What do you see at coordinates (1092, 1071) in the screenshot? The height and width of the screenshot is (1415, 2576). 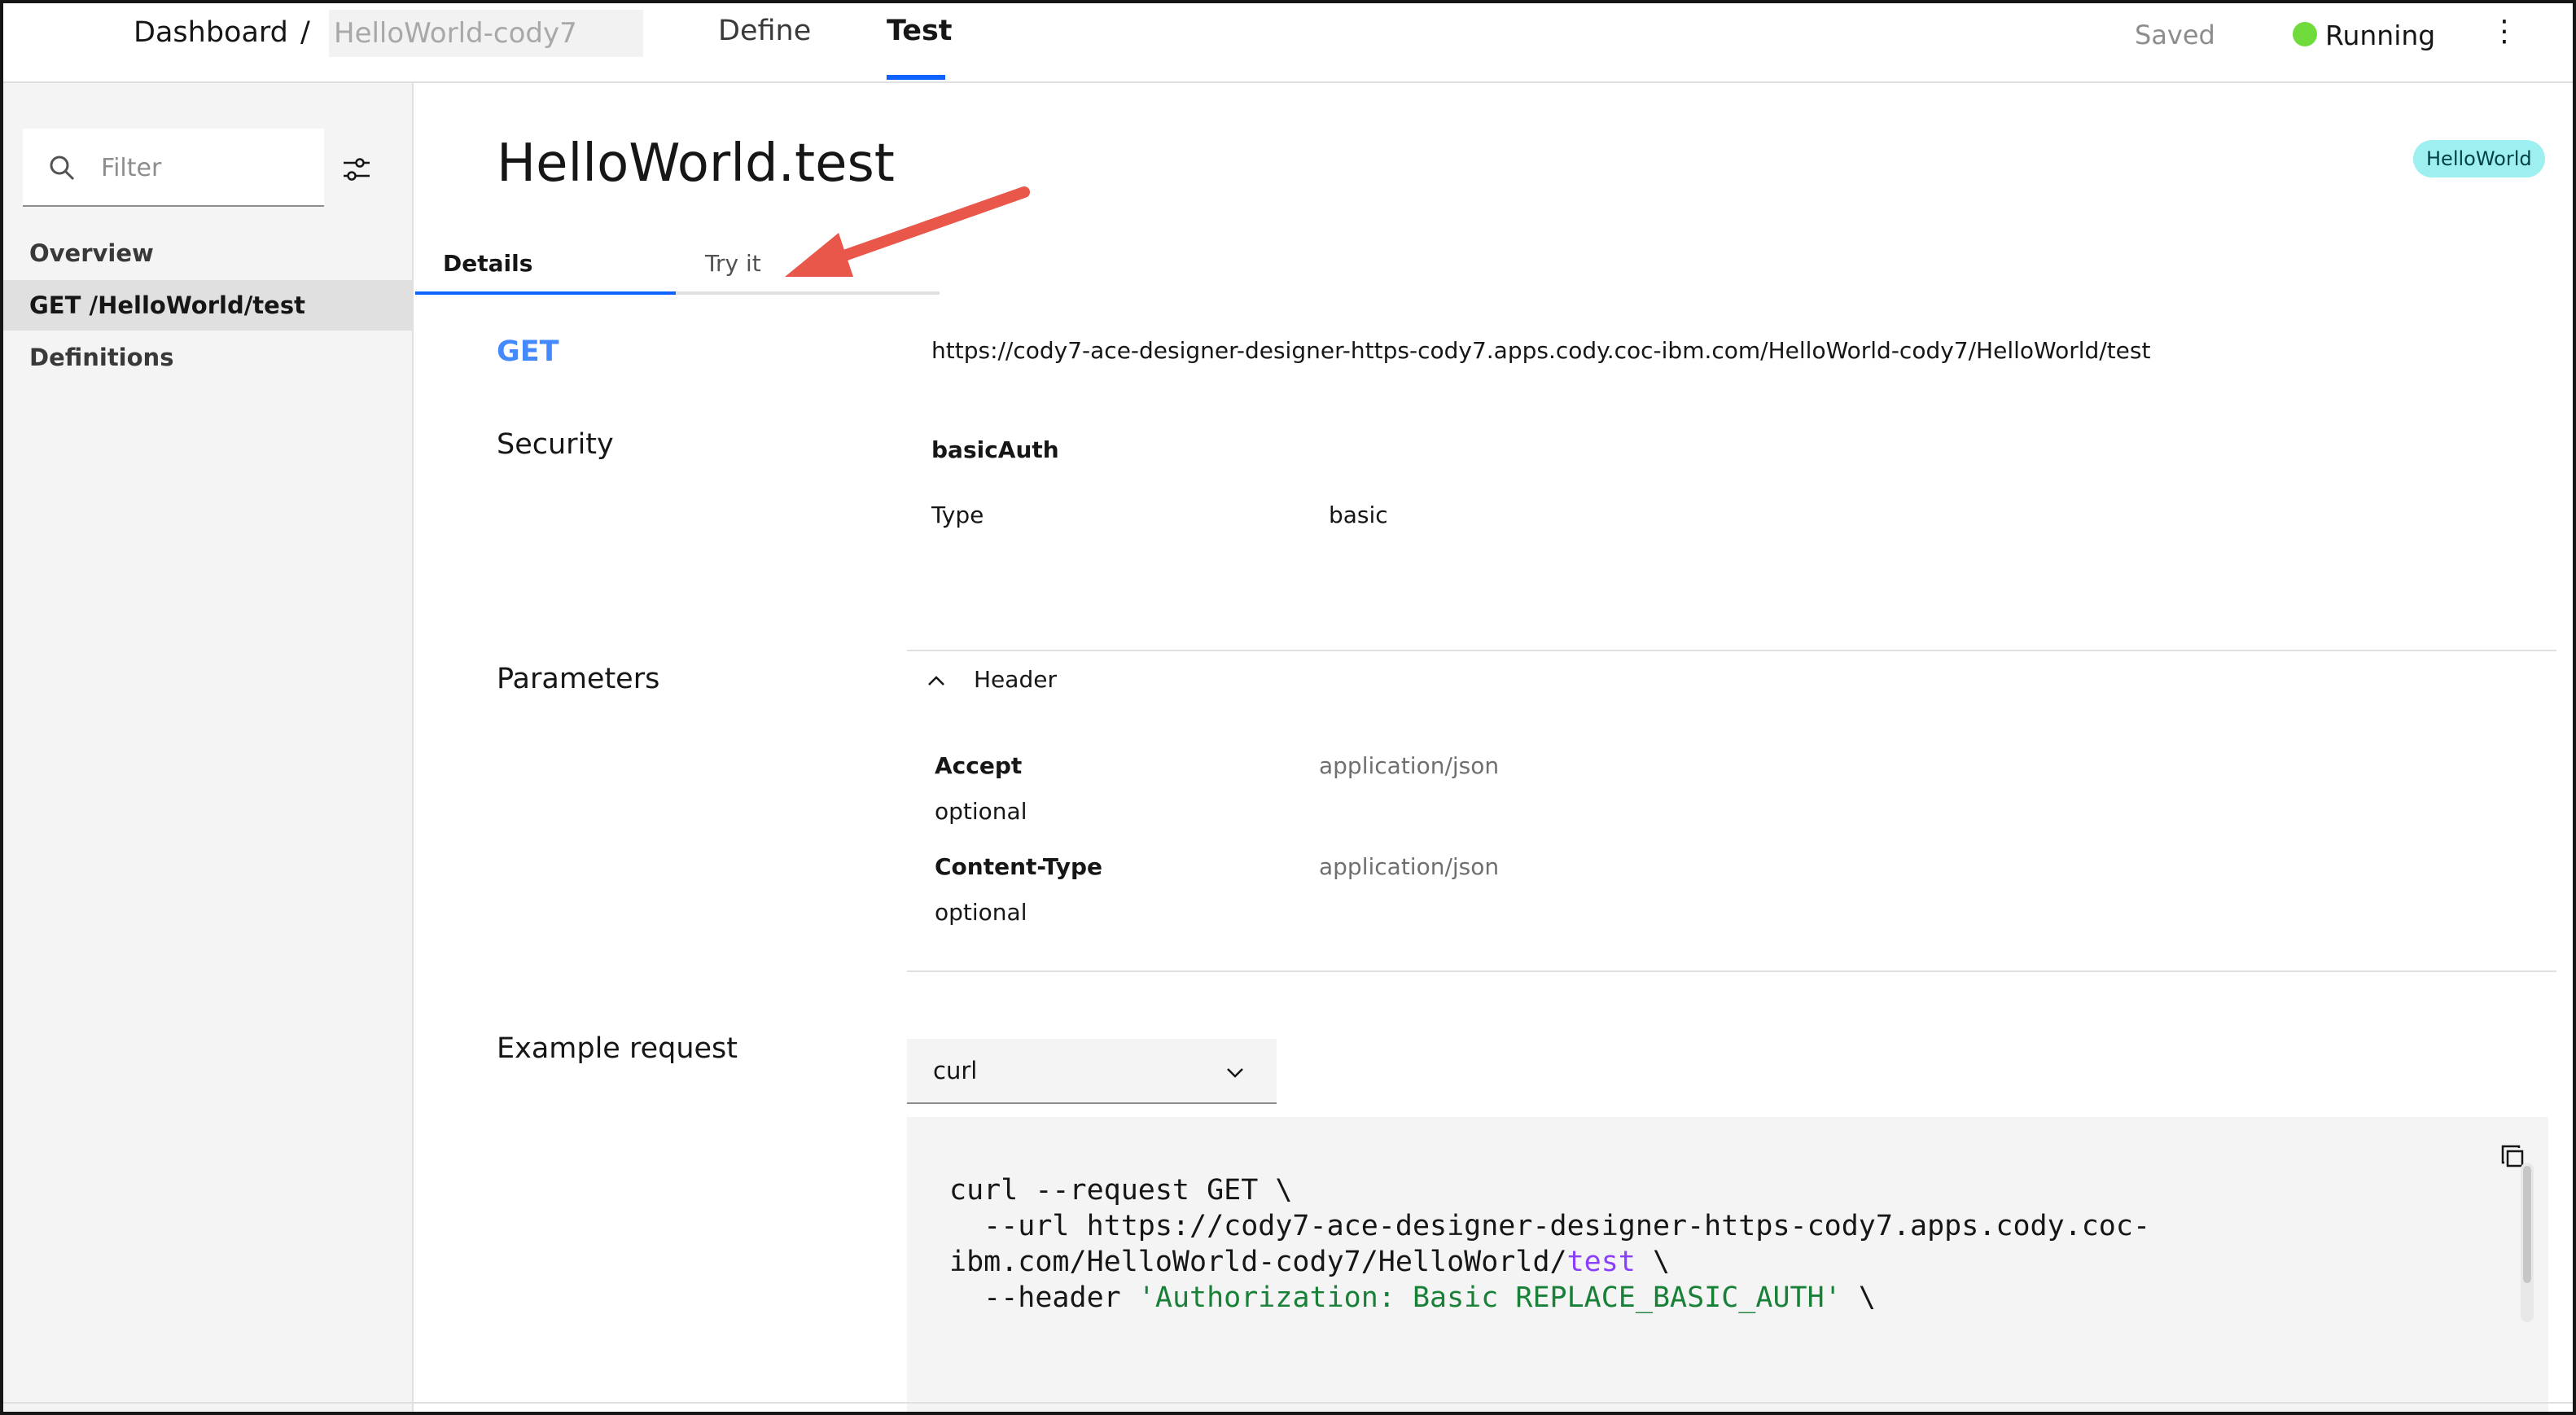 I see `language-dropdown: curl` at bounding box center [1092, 1071].